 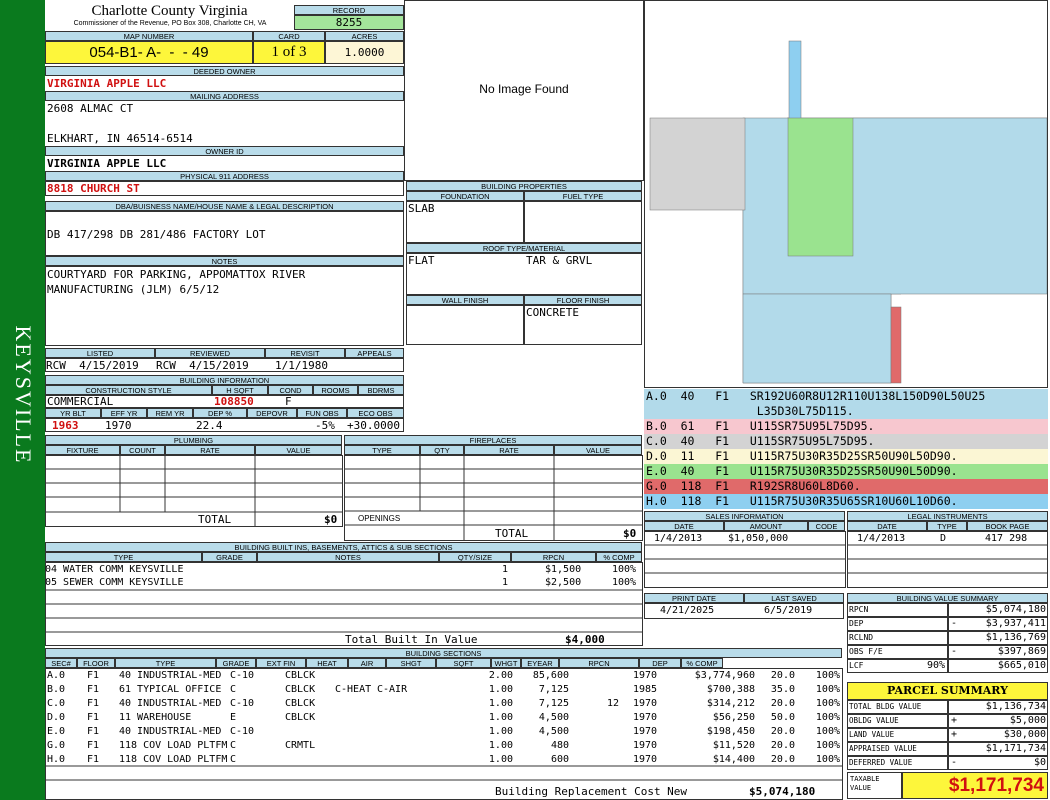 What do you see at coordinates (236, 663) in the screenshot?
I see `sections-col-3: GRADE` at bounding box center [236, 663].